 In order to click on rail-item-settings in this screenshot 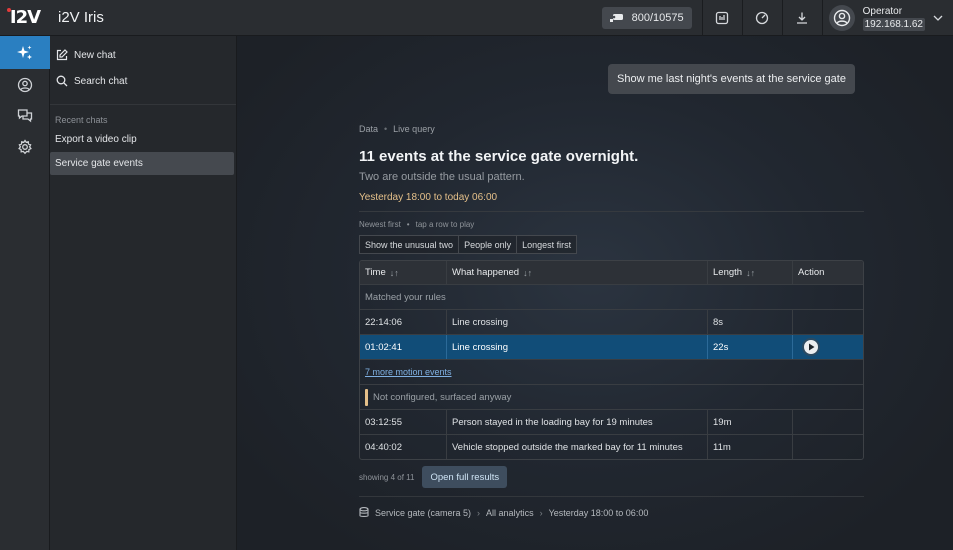, I will do `click(25, 146)`.